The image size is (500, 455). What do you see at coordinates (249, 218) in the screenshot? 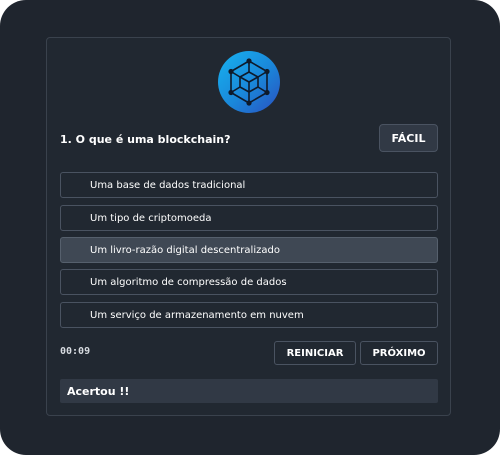
I see `answer-option-2: Um tipo de criptomoeda` at bounding box center [249, 218].